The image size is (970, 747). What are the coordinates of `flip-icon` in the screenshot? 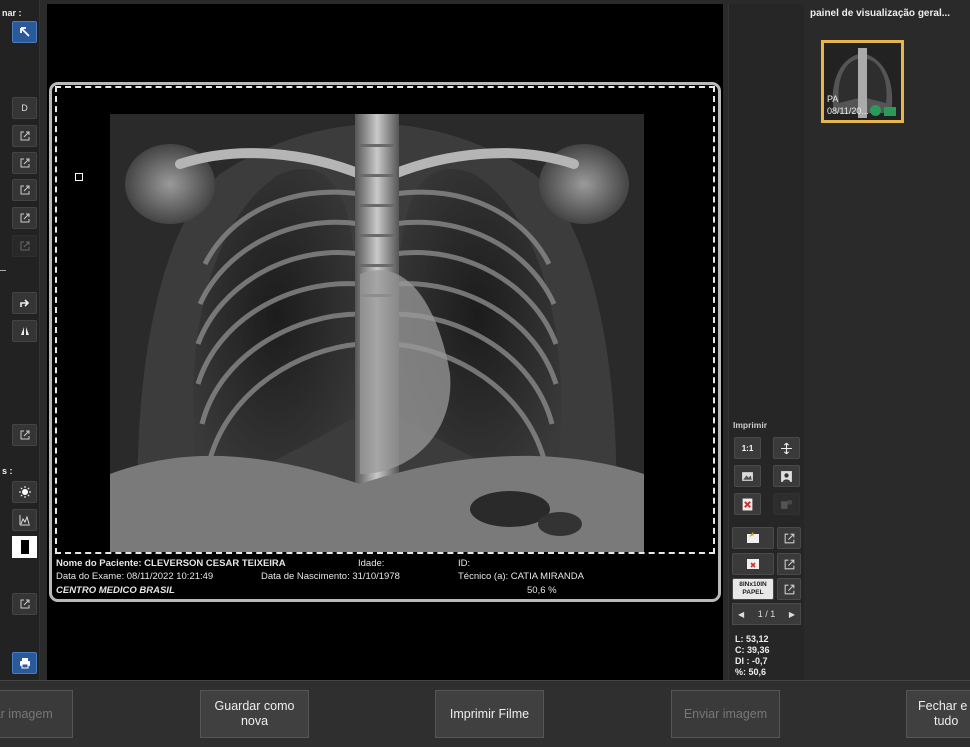 It's located at (24, 331).